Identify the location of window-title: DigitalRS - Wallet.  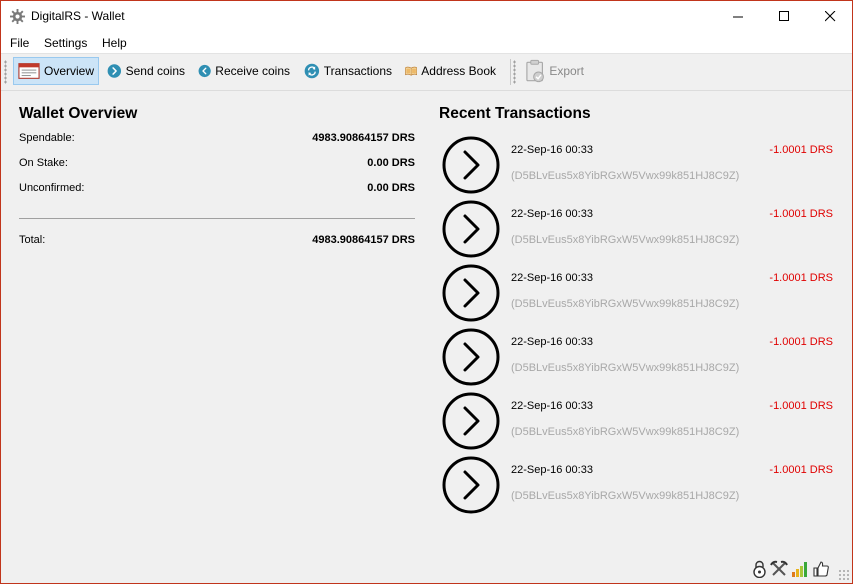
(78, 16).